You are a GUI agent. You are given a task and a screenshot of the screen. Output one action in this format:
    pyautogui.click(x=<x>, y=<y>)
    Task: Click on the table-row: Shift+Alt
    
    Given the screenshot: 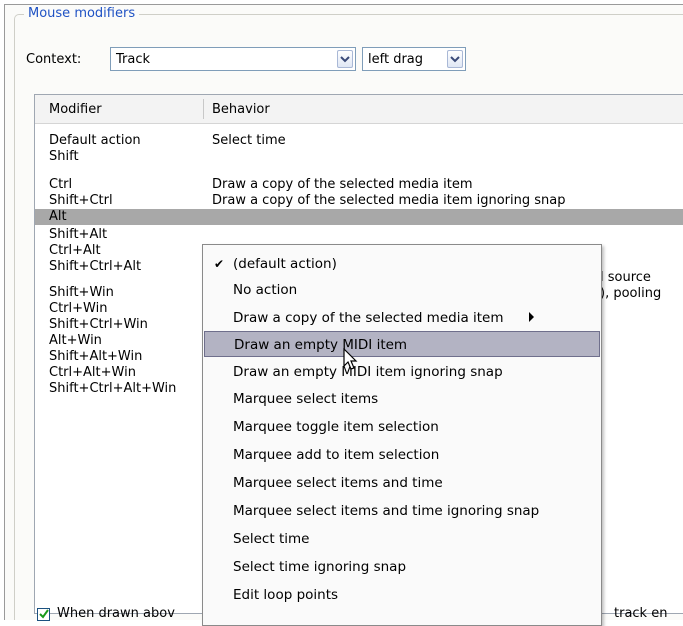 What is the action you would take?
    pyautogui.click(x=359, y=235)
    